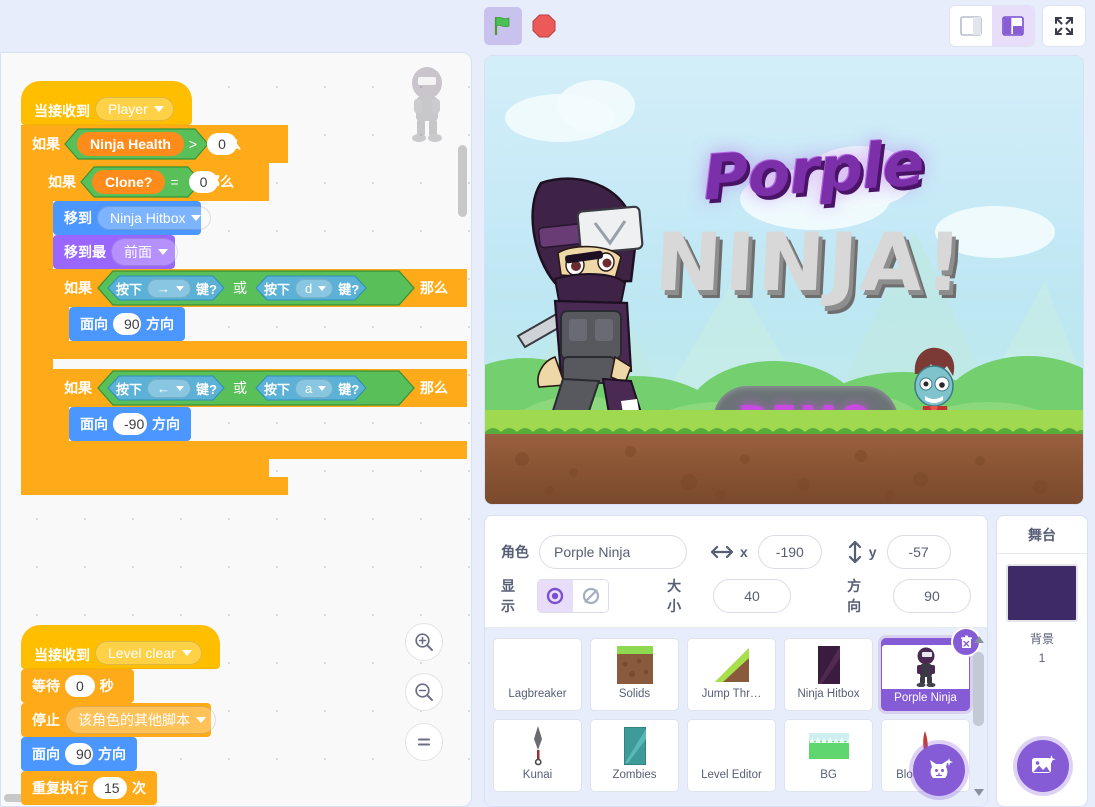  I want to click on sensing-key-pressed-d: 按下 d 键?, so click(311, 288).